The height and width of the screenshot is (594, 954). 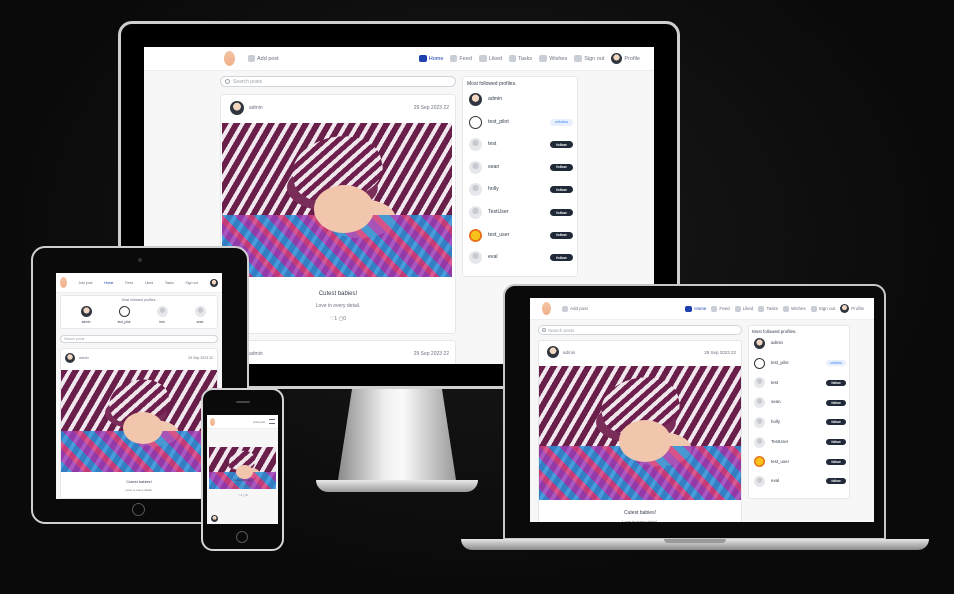 I want to click on menu-icon, so click(x=272, y=421).